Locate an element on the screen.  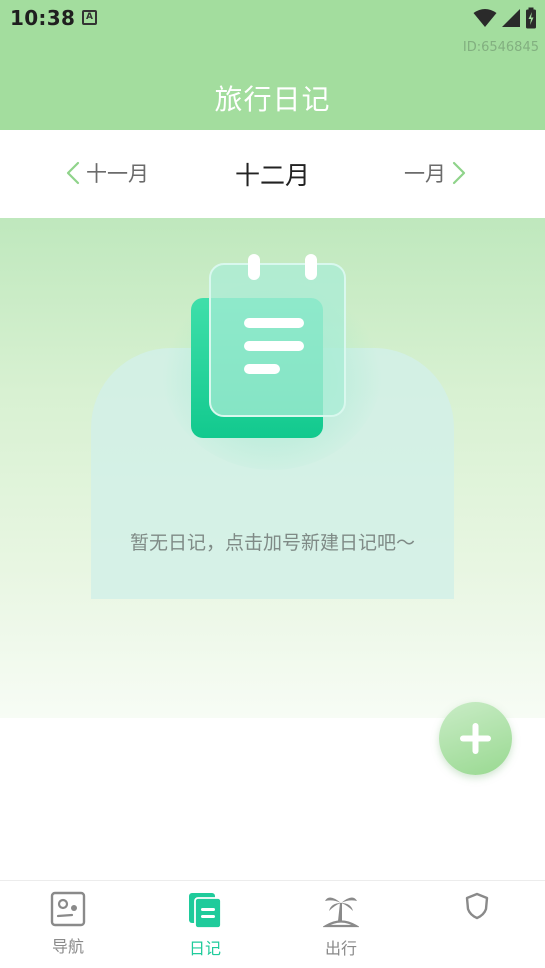
next-month-label: 一月 is located at coordinates (425, 174).